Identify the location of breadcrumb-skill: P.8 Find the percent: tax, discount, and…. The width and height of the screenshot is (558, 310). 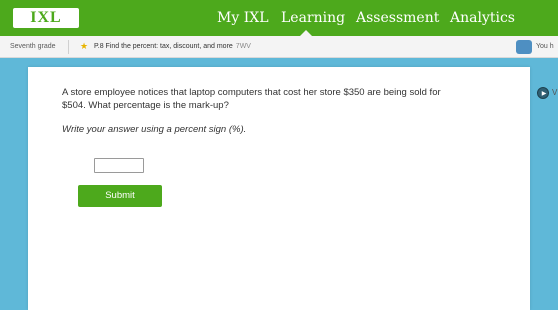
(172, 47).